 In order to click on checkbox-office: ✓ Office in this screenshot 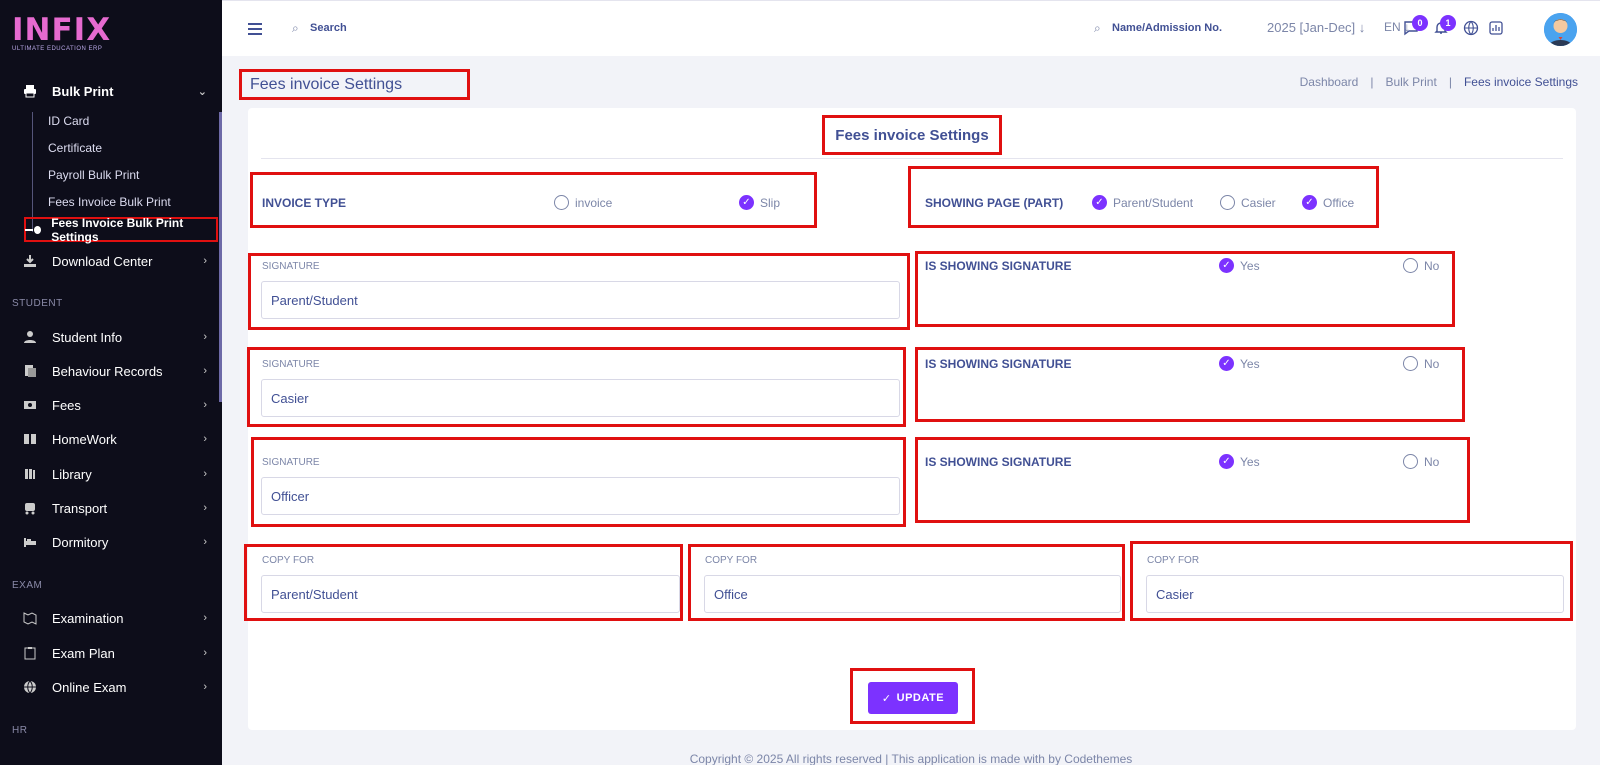, I will do `click(1328, 202)`.